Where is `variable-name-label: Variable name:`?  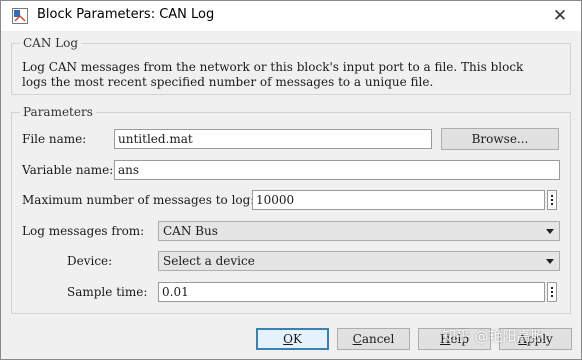 variable-name-label: Variable name: is located at coordinates (68, 170).